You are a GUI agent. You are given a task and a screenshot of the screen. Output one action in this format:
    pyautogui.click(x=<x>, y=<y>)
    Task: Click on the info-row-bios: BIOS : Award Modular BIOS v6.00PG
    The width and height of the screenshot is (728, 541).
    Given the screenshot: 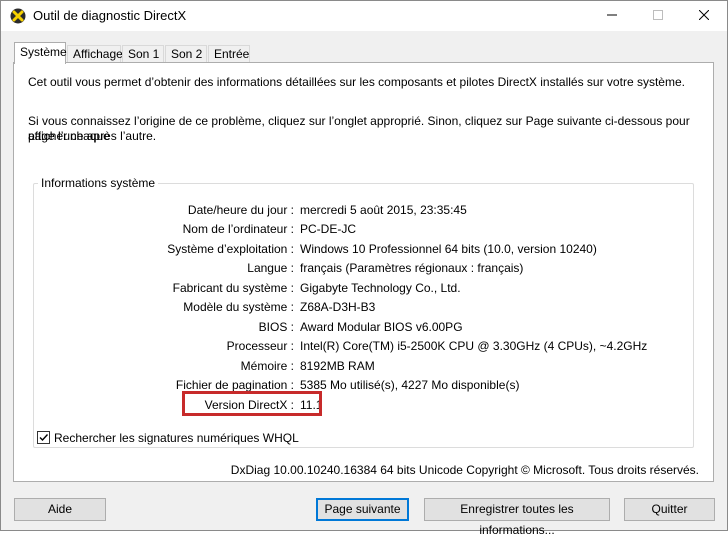 What is the action you would take?
    pyautogui.click(x=359, y=328)
    